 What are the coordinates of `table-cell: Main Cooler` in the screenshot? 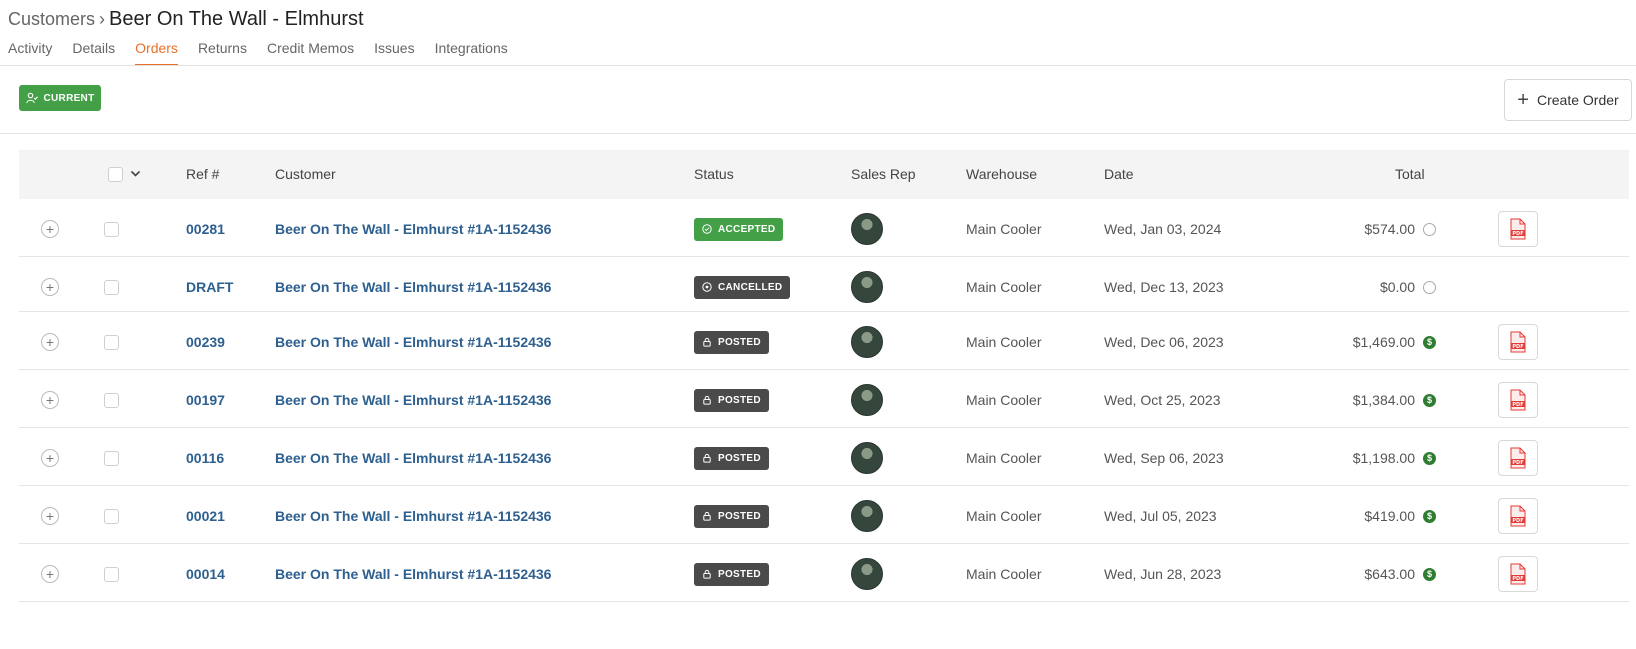 It's located at (1031, 516).